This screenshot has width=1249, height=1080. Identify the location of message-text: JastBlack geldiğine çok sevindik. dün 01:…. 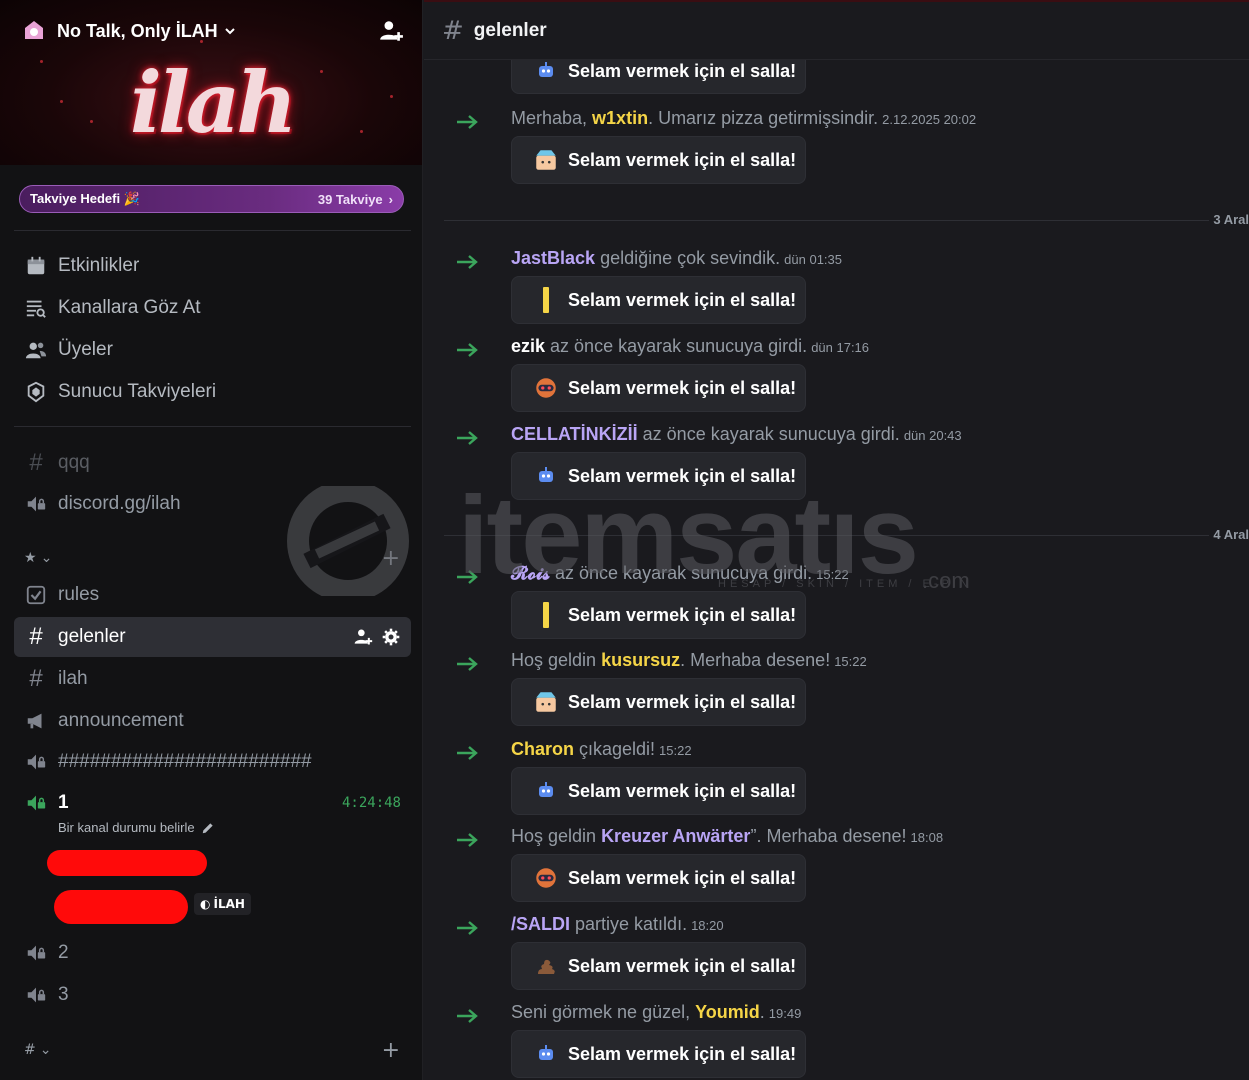
(676, 258).